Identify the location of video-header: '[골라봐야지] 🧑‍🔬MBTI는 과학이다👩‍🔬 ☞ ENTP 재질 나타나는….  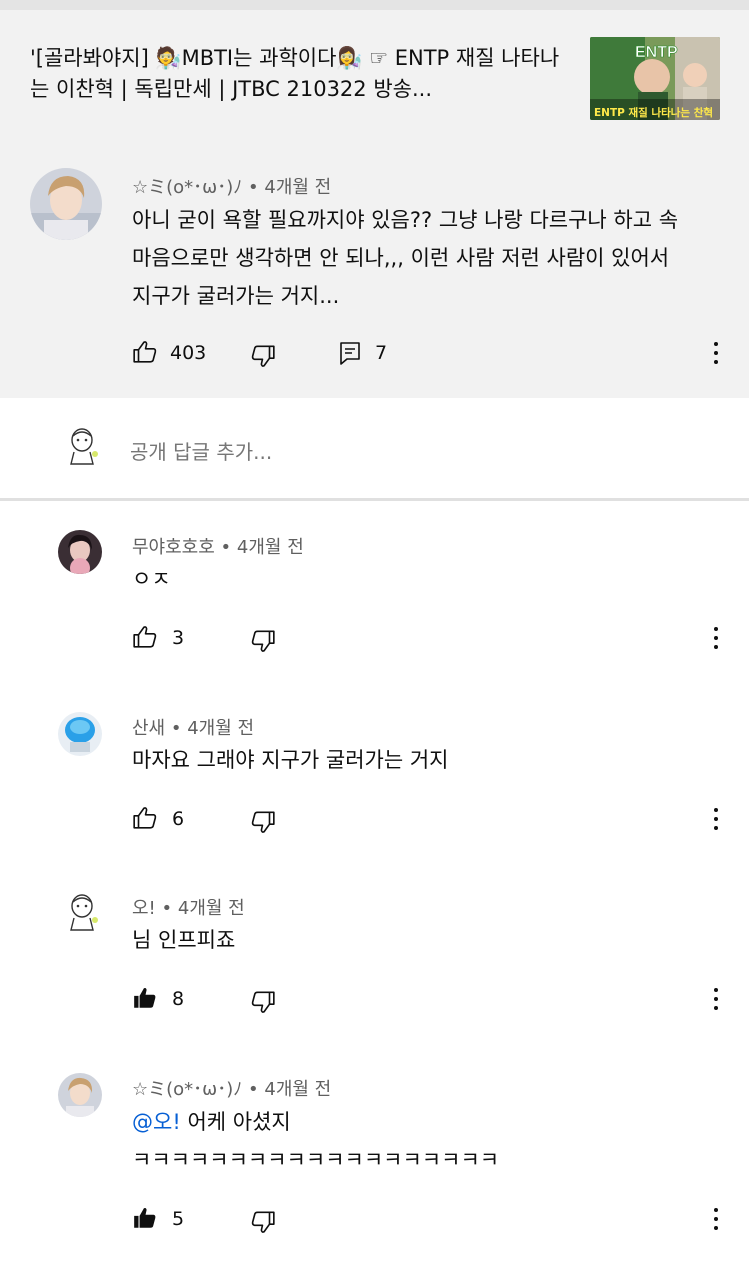
(374, 80).